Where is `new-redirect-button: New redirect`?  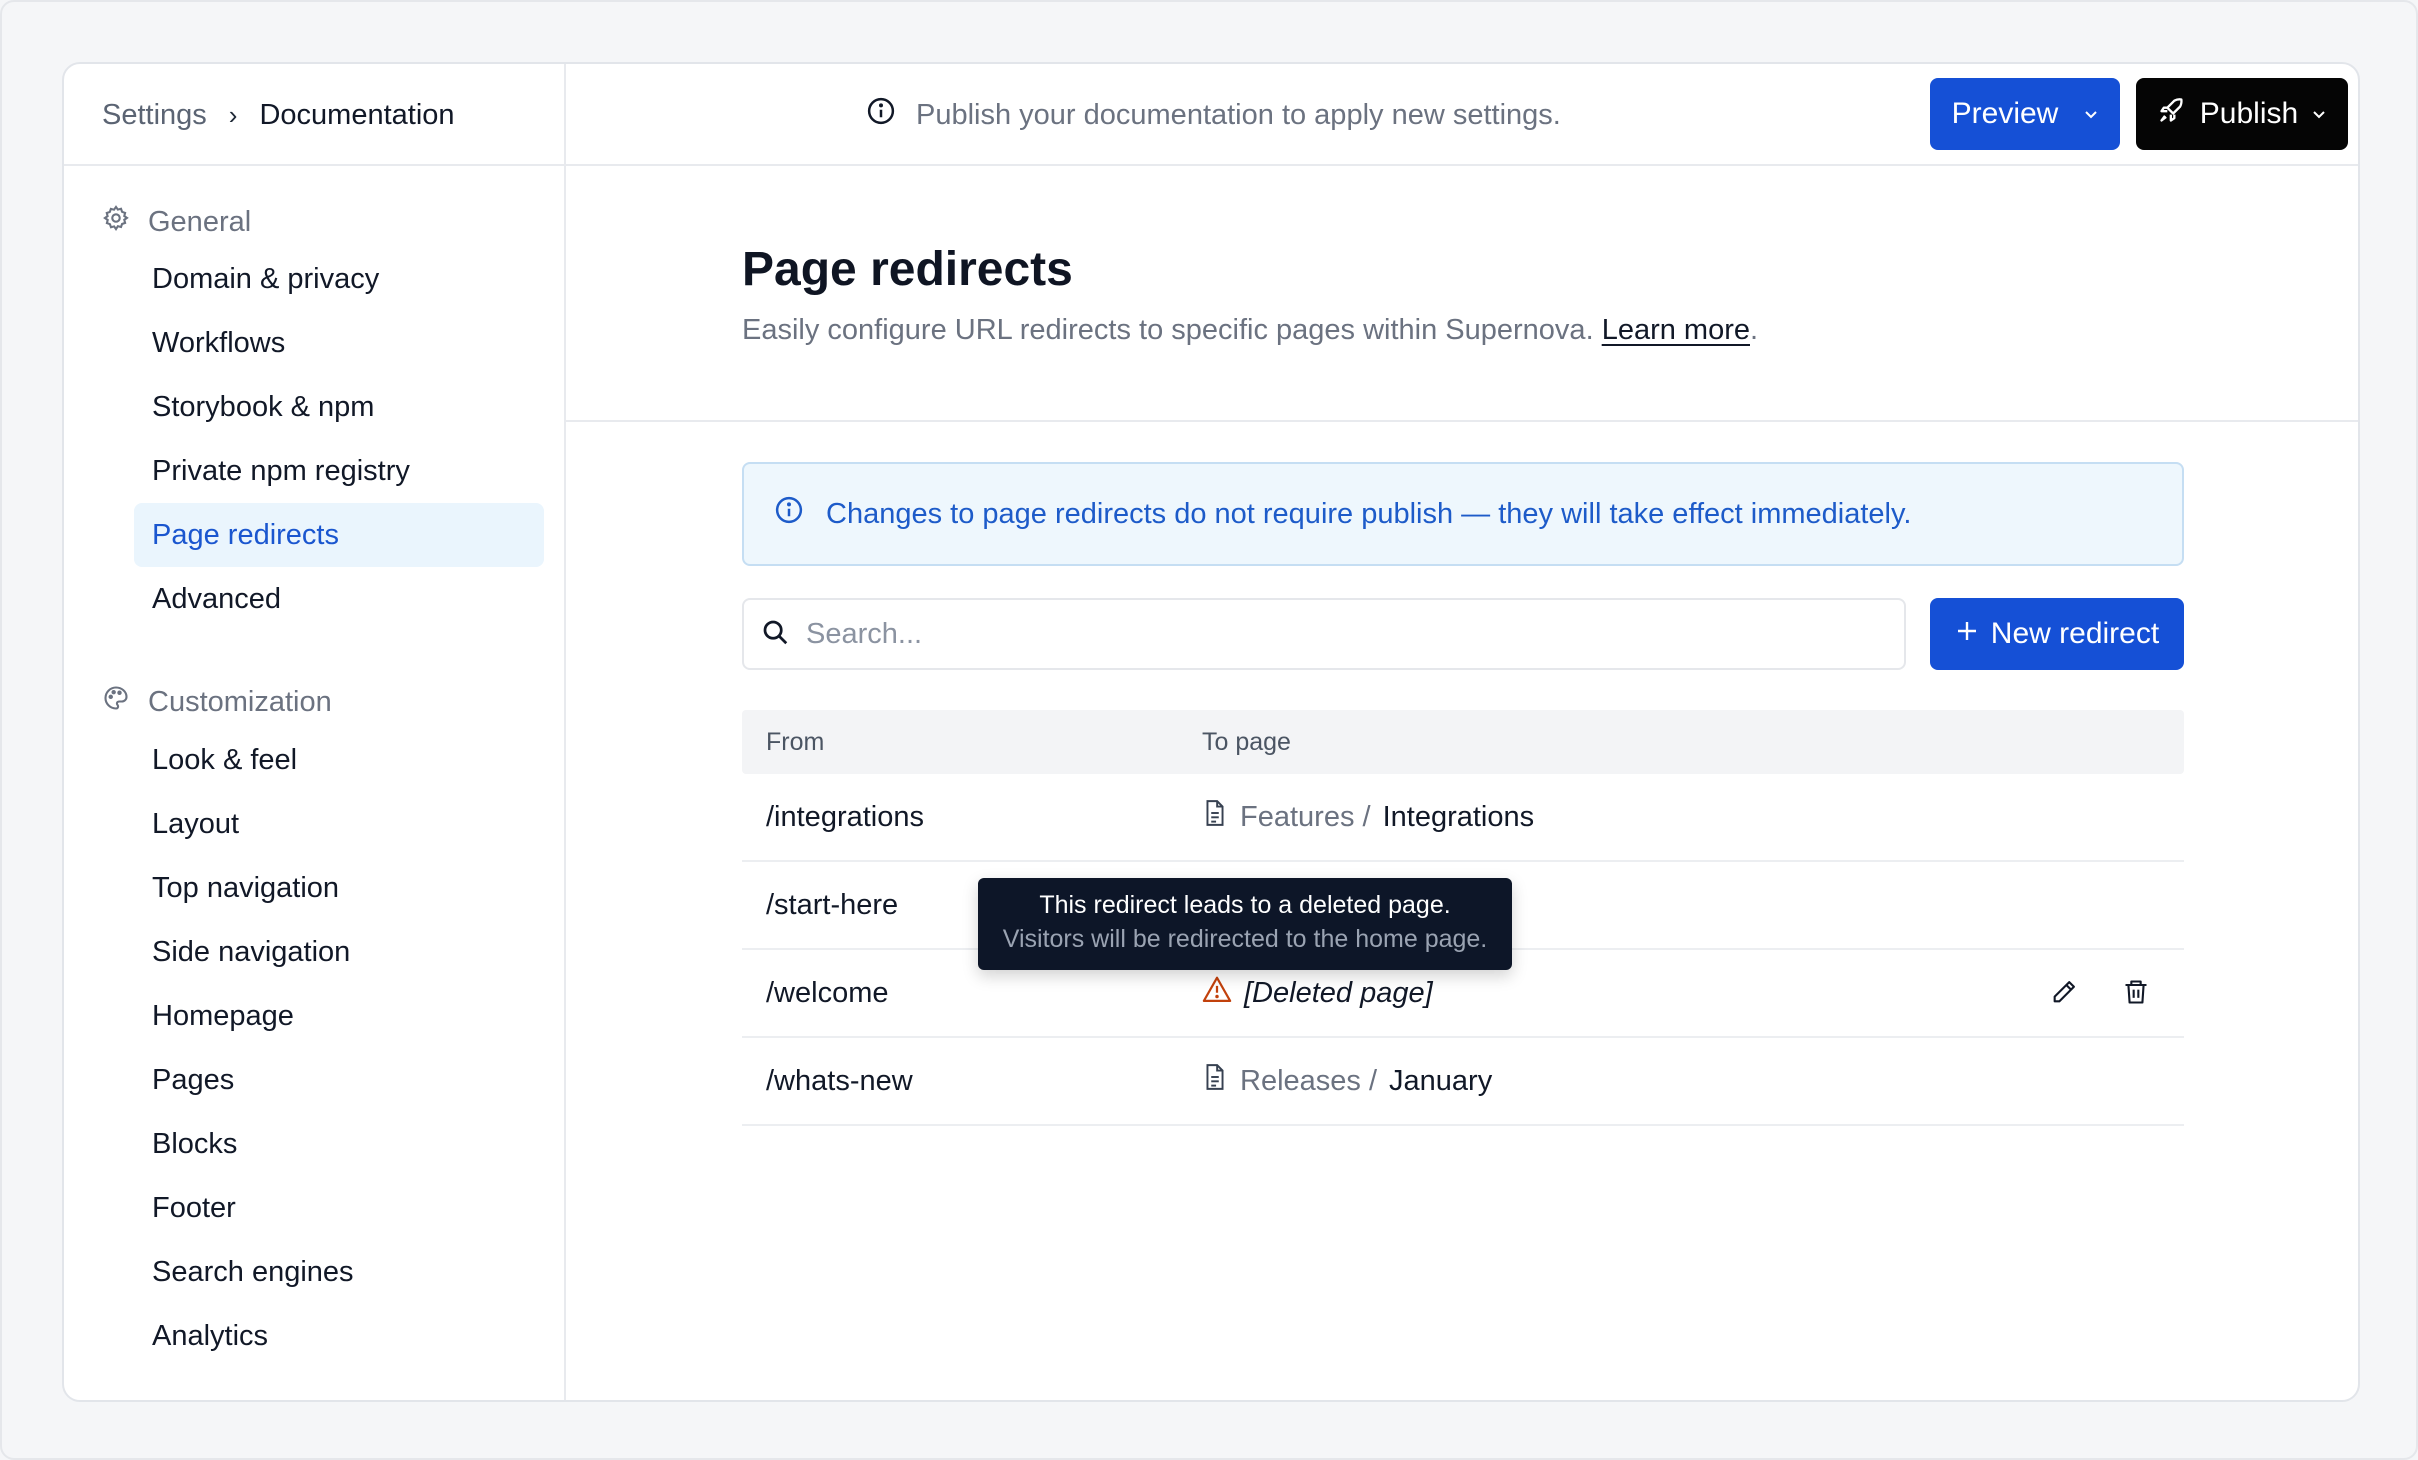
new-redirect-button: New redirect is located at coordinates (2057, 634).